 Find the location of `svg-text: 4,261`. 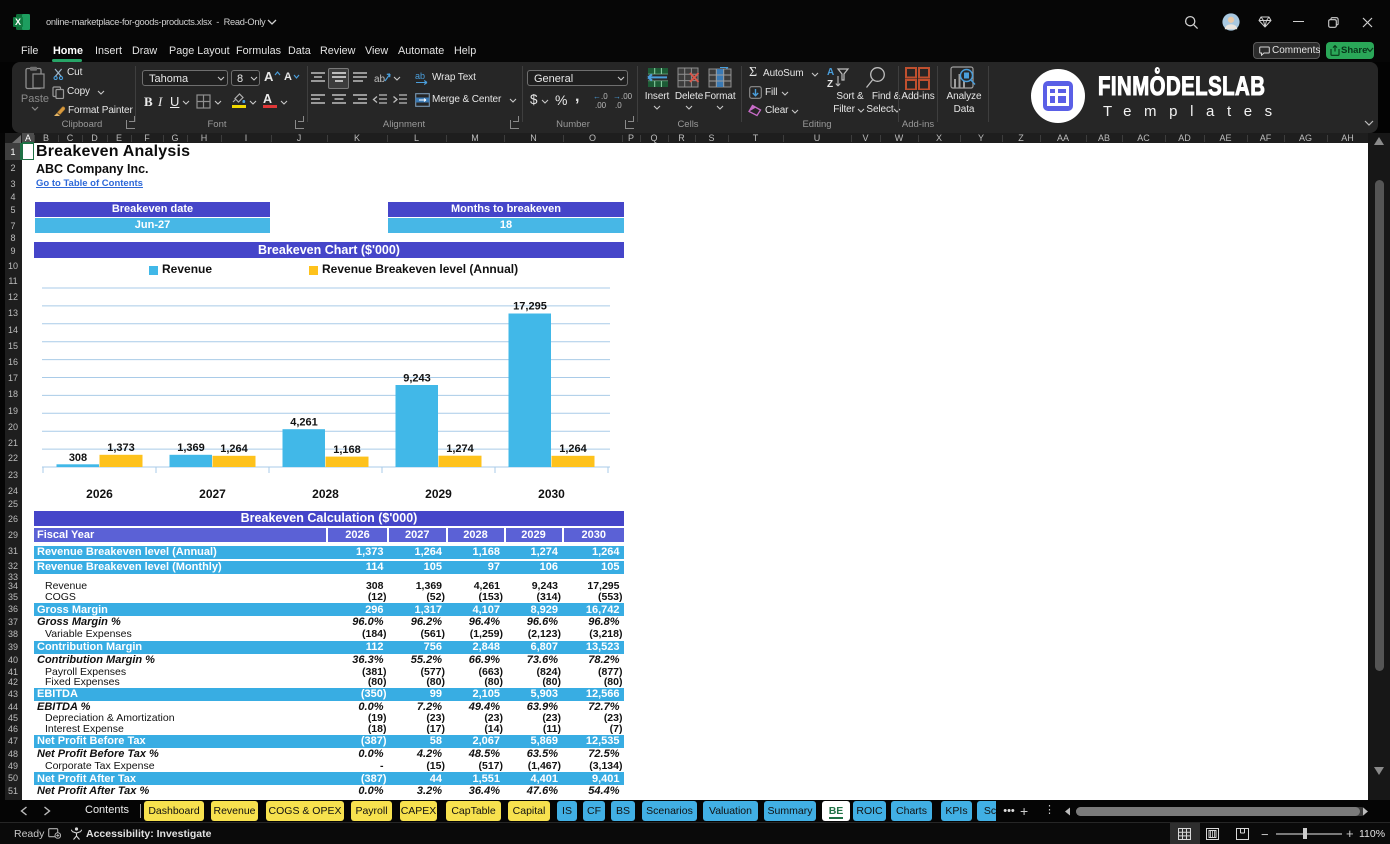

svg-text: 4,261 is located at coordinates (304, 423).